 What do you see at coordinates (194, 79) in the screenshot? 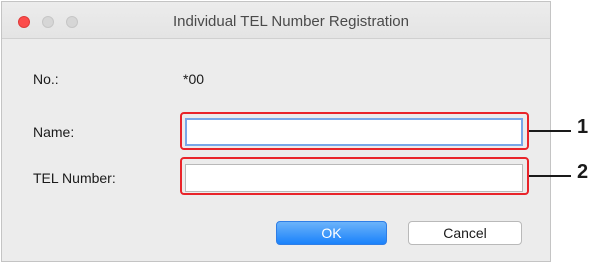
I see `number-value: *00` at bounding box center [194, 79].